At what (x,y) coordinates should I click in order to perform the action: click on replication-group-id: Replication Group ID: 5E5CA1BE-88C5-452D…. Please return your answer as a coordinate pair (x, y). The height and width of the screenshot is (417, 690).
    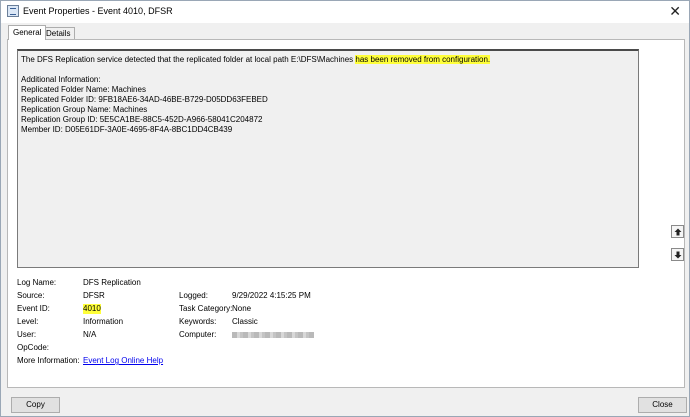
    Looking at the image, I should click on (142, 119).